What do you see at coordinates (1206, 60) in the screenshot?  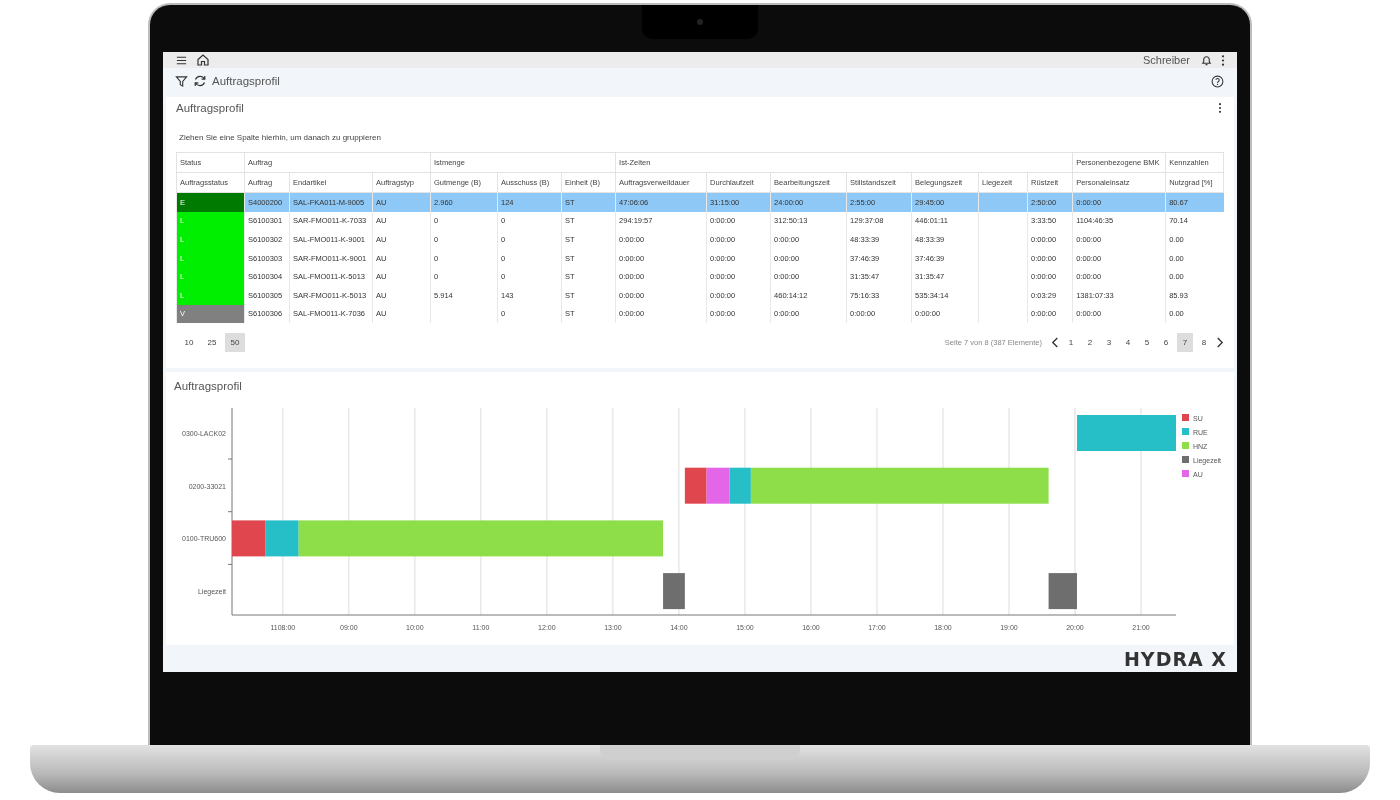 I see `bell-icon` at bounding box center [1206, 60].